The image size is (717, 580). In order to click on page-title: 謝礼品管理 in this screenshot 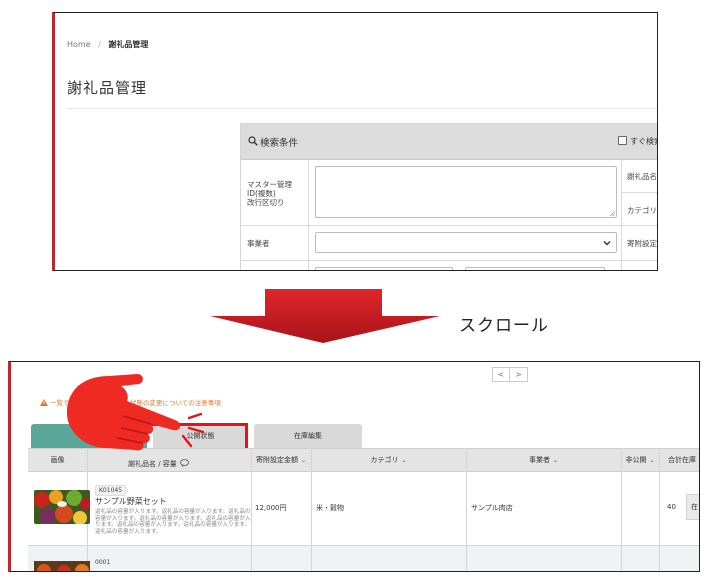, I will do `click(107, 88)`.